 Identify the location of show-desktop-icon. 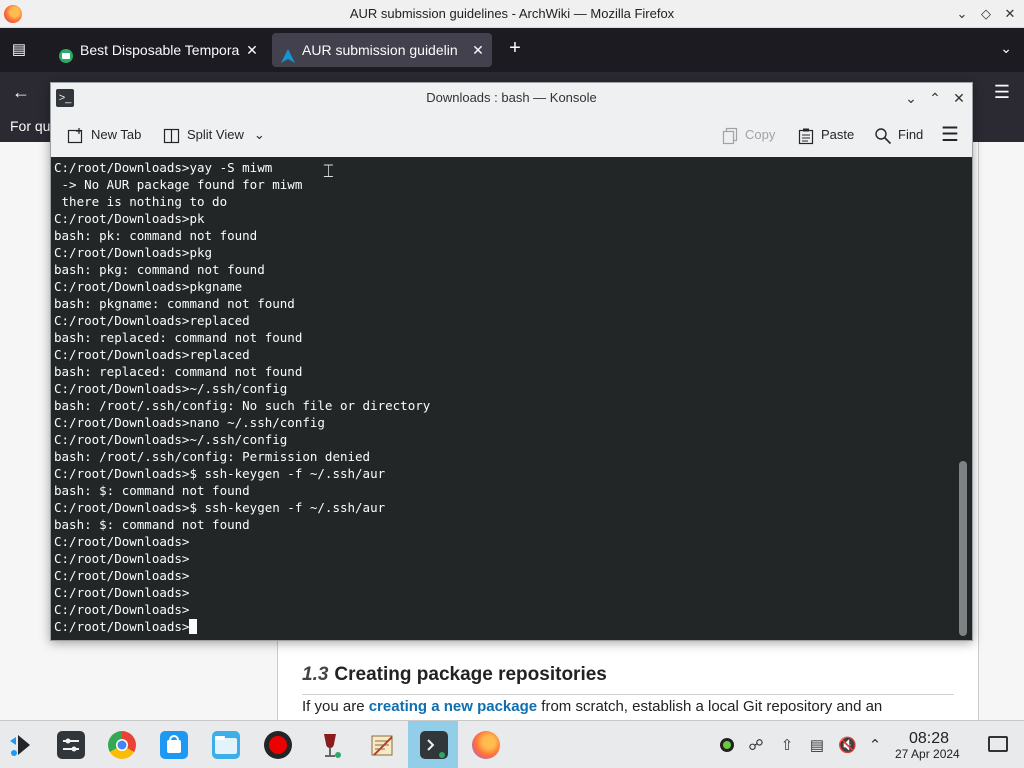
(998, 744).